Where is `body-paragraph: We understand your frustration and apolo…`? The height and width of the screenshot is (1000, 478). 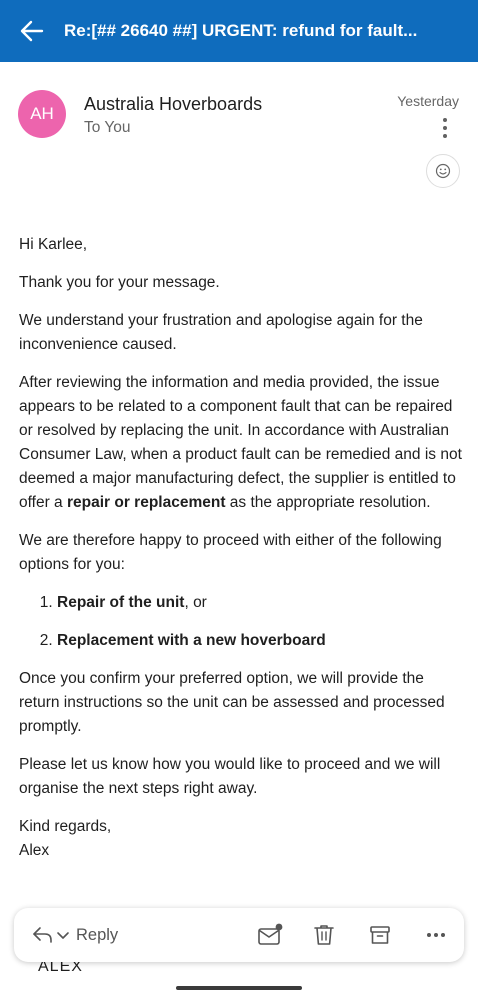
body-paragraph: We understand your frustration and apolo… is located at coordinates (221, 332).